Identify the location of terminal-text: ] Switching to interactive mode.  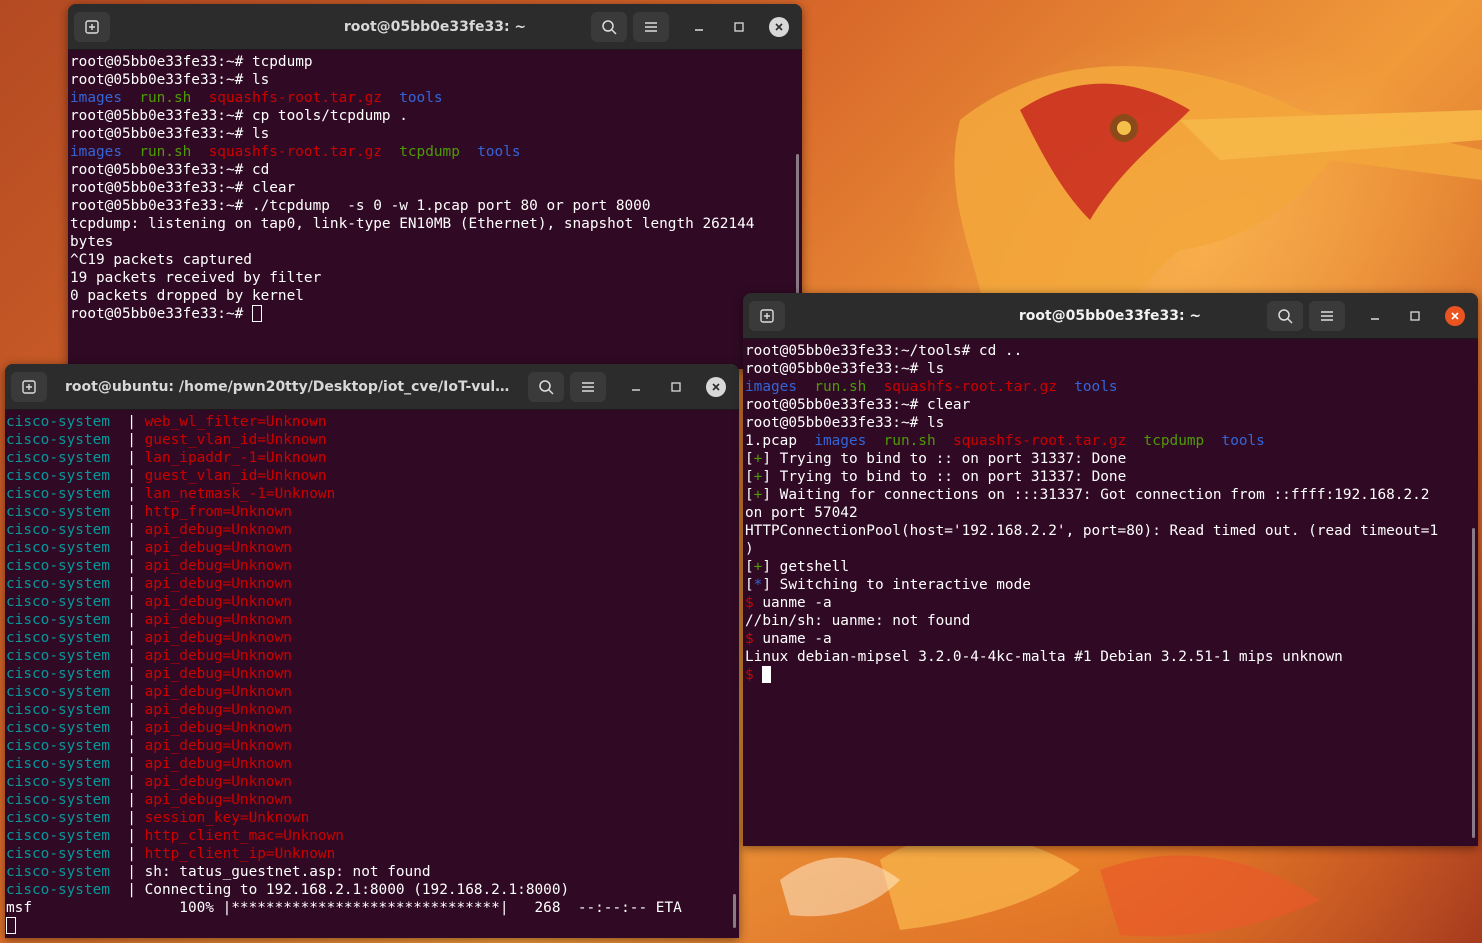
(896, 585).